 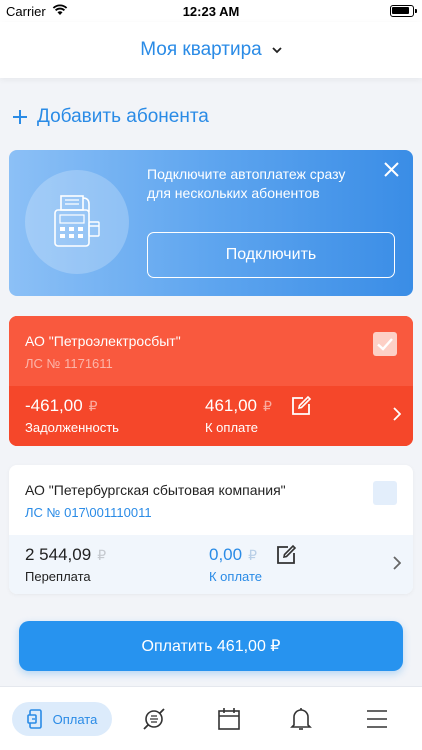 What do you see at coordinates (271, 255) in the screenshot?
I see `connect-autopay-button: Подключить` at bounding box center [271, 255].